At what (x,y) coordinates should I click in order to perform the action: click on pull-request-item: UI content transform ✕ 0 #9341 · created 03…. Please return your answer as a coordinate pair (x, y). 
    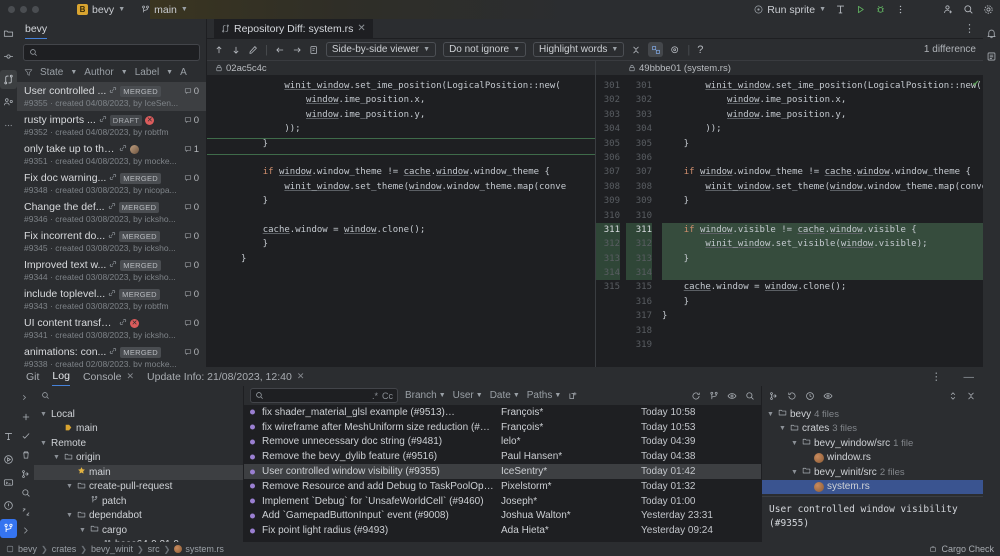
    Looking at the image, I should click on (111, 328).